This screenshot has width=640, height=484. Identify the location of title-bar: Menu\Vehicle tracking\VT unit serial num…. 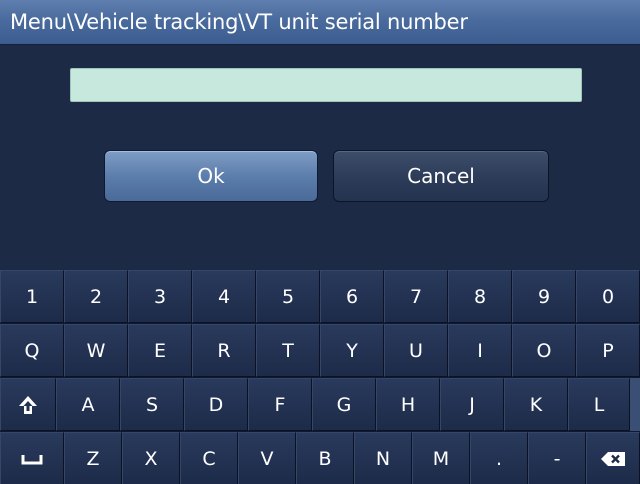
(320, 22).